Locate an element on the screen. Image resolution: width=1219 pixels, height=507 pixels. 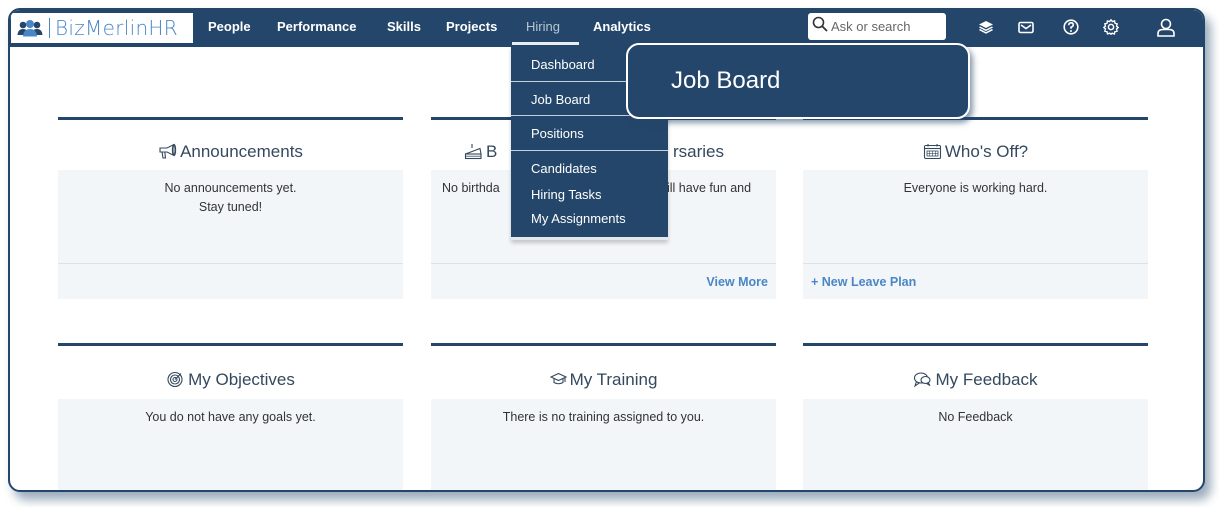
nav-people: People is located at coordinates (229, 28).